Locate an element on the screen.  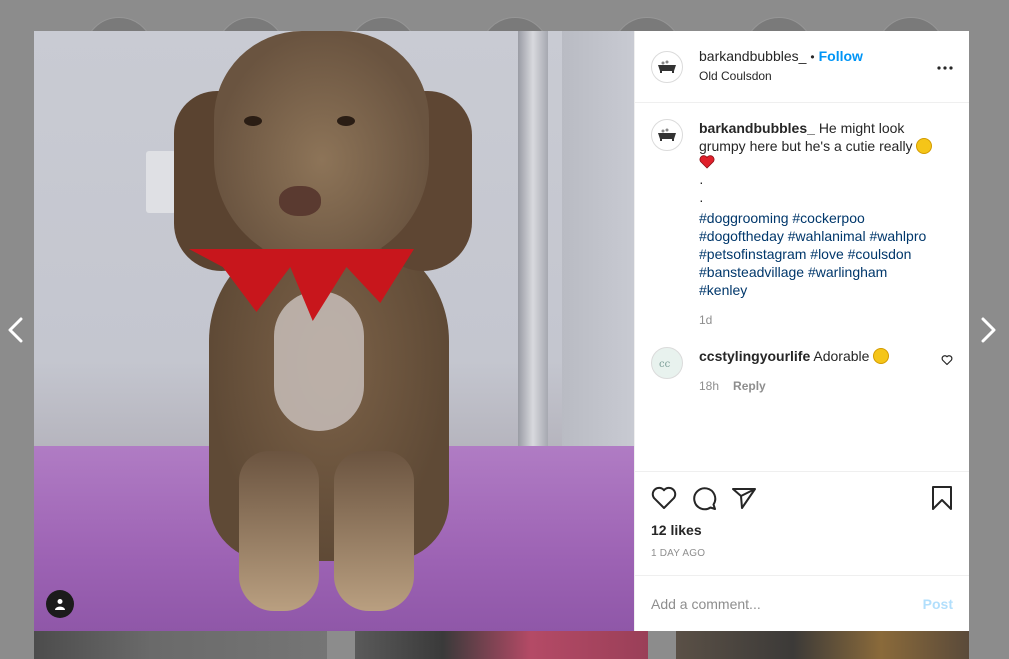
tagged-users-button is located at coordinates (60, 604).